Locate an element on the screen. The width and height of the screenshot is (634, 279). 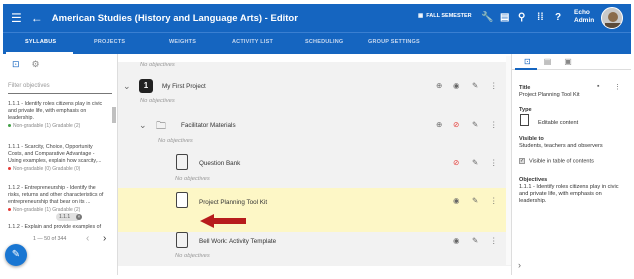
objective-text: 1.1.2 - Explain and provide examples of is located at coordinates (55, 227).